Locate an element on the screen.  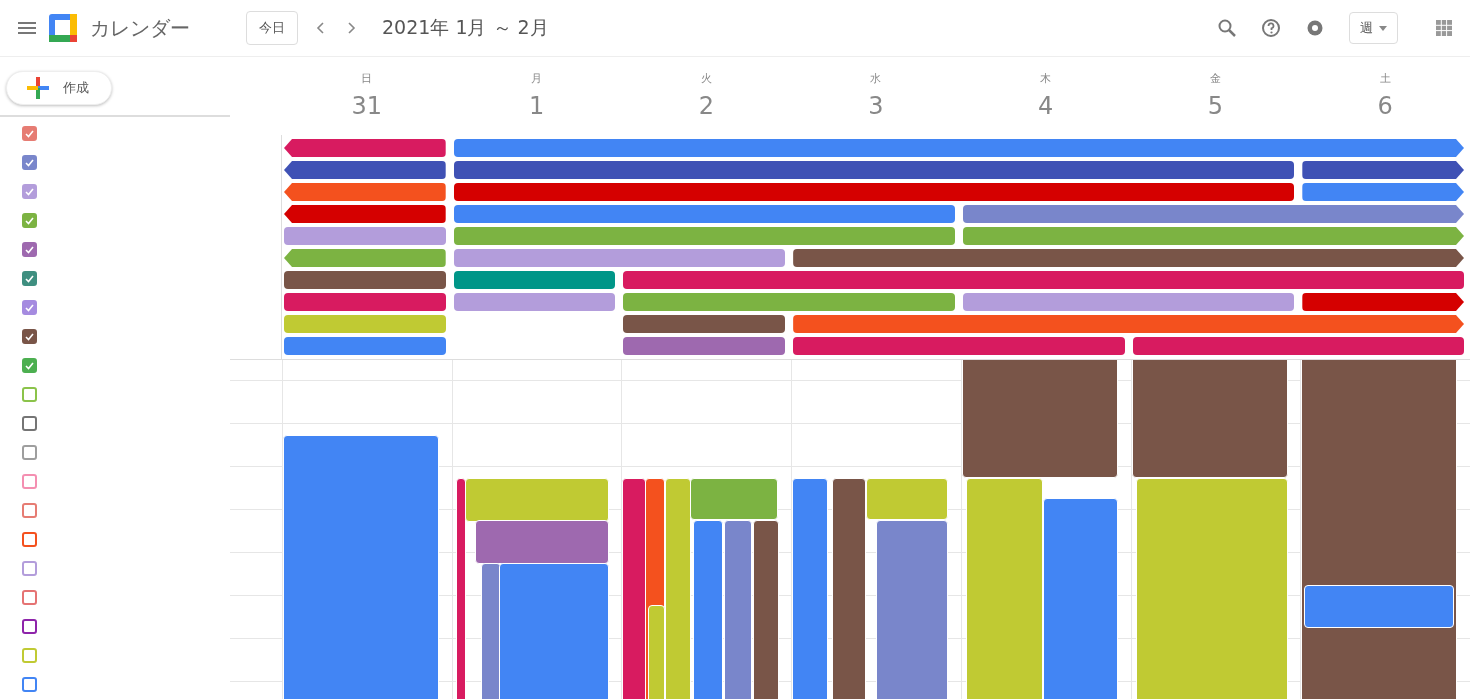
today-button: 今日 is located at coordinates (272, 28).